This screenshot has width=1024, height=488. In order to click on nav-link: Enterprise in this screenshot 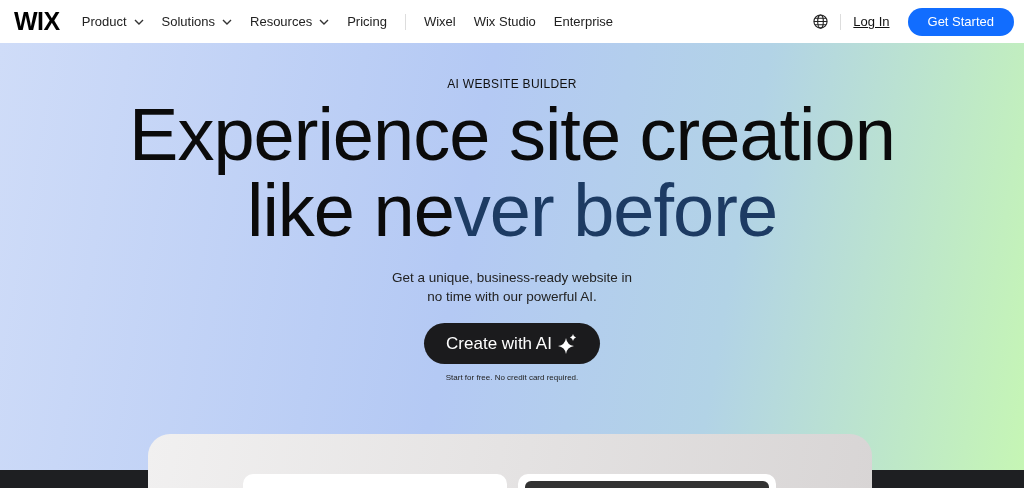, I will do `click(583, 21)`.